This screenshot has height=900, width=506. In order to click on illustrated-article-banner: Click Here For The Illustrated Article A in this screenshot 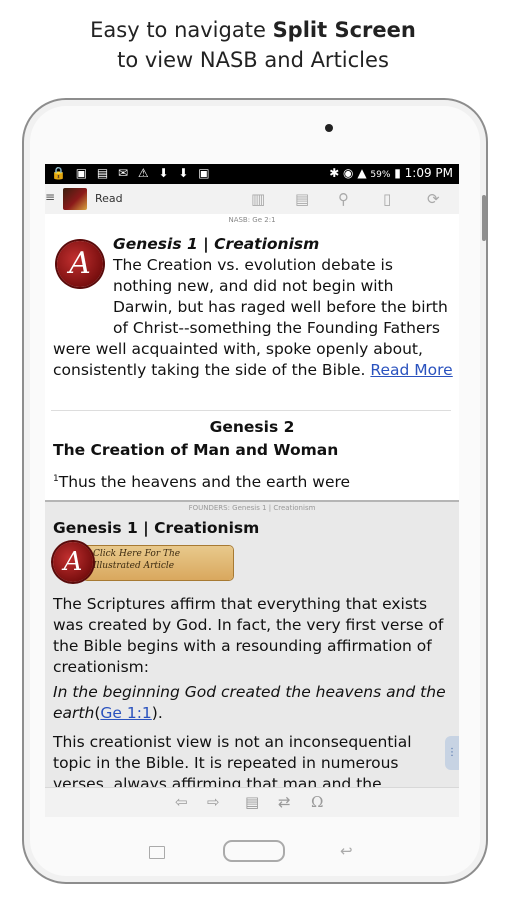, I will do `click(144, 563)`.